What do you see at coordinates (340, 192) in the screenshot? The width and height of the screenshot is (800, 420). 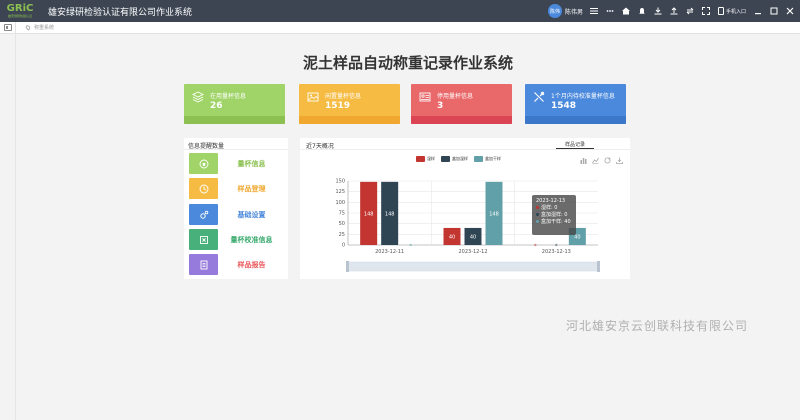 I see `y-tick-label: 125` at bounding box center [340, 192].